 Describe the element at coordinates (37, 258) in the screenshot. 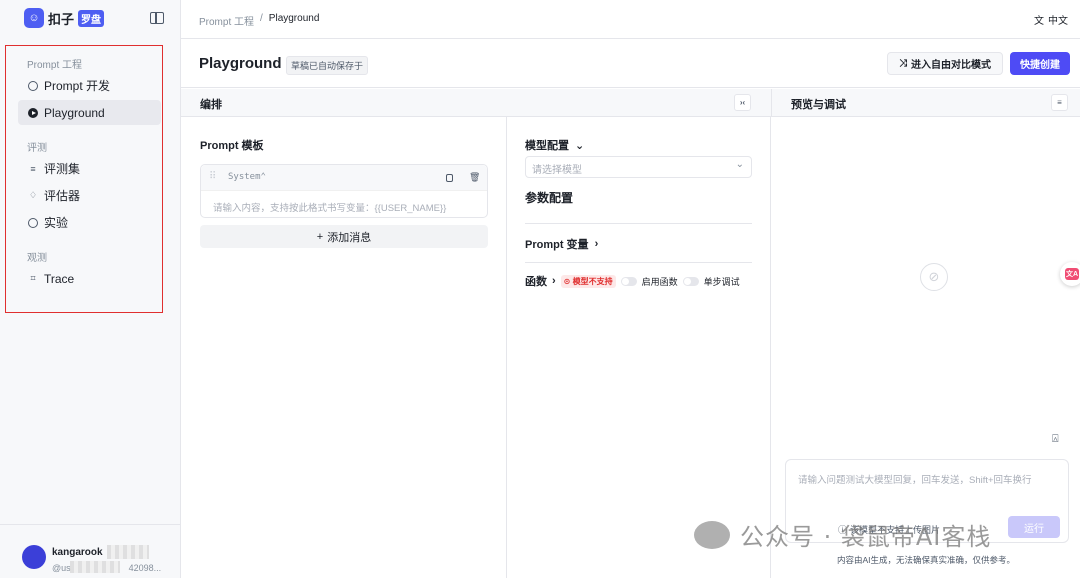

I see `nav-section-title: 观测` at that location.